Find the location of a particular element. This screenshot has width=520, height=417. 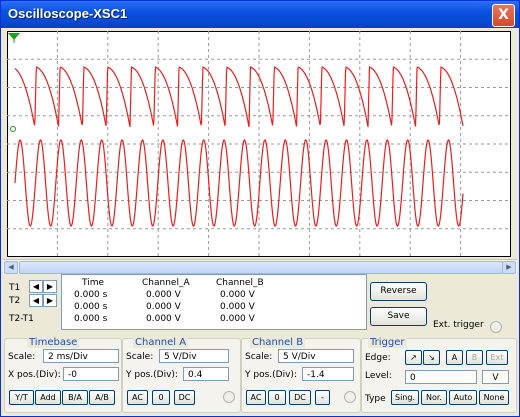

horizontal-scrollbar: ◀ ▶ is located at coordinates (260, 266).